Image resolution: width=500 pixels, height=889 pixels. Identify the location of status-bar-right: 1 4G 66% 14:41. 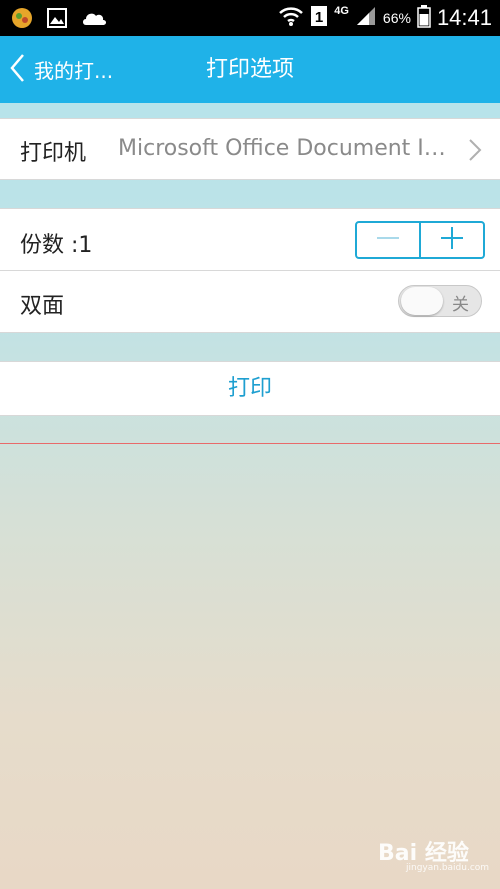
(385, 18).